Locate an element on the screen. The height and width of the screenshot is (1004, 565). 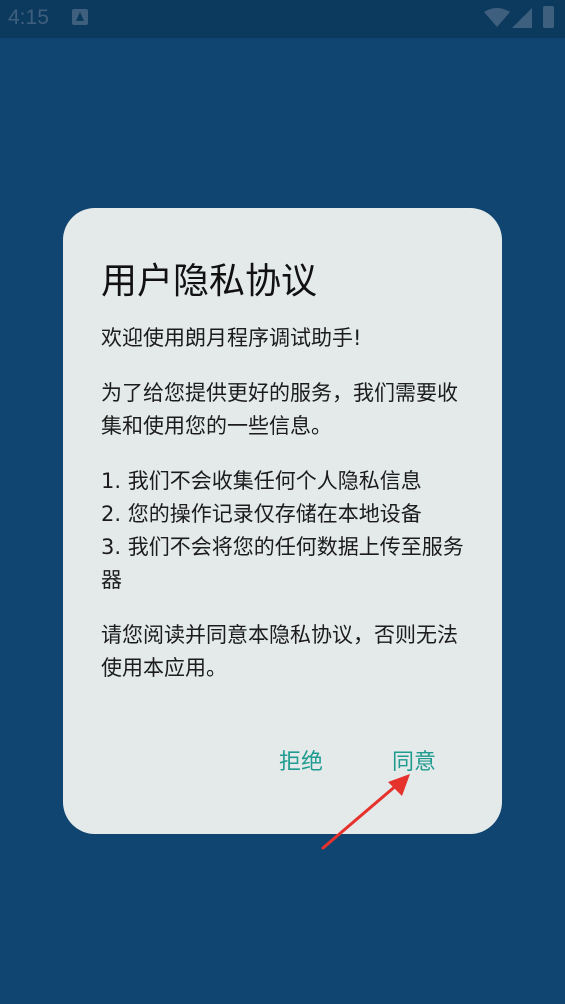
policy-item-3: 3. 我们不会将您的任何数据上传至服务器 is located at coordinates (282, 563).